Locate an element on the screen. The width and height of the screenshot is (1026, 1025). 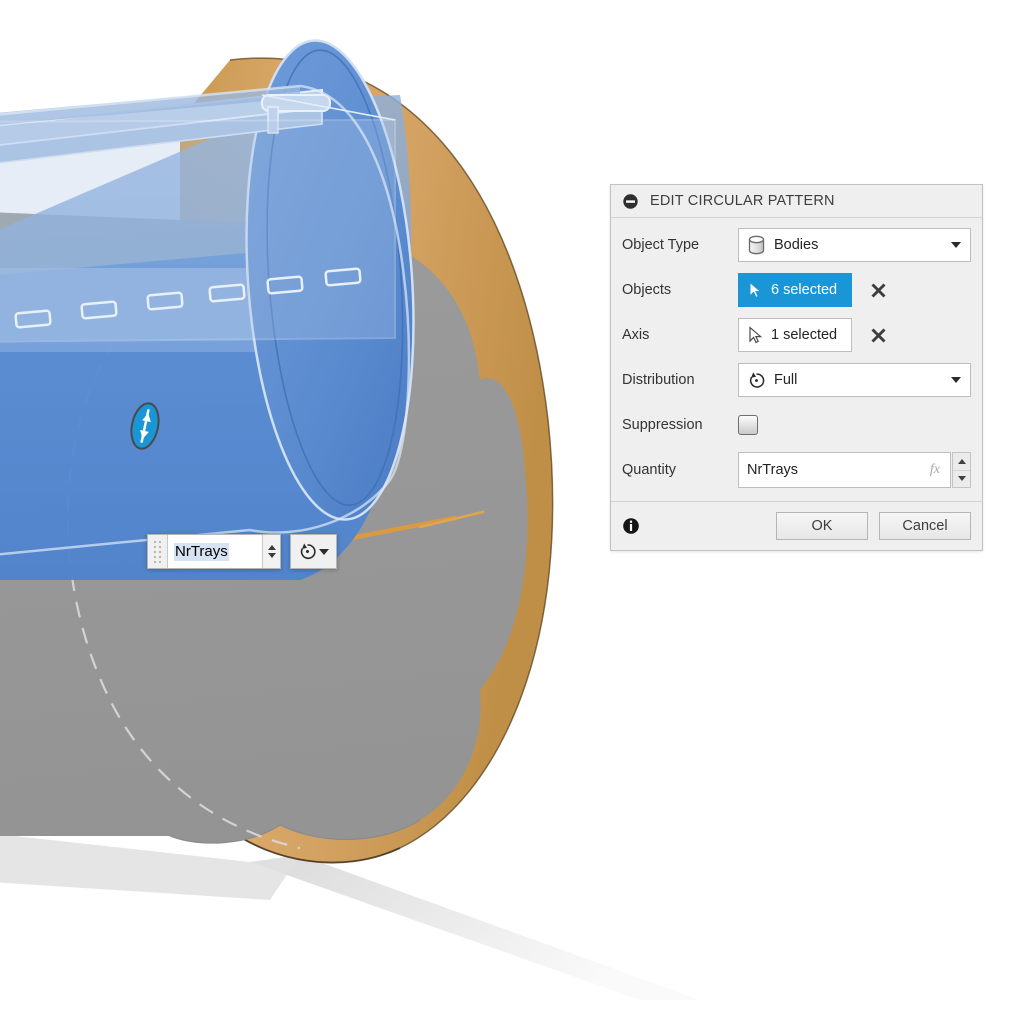
quantity-label: Quantity is located at coordinates (649, 470).